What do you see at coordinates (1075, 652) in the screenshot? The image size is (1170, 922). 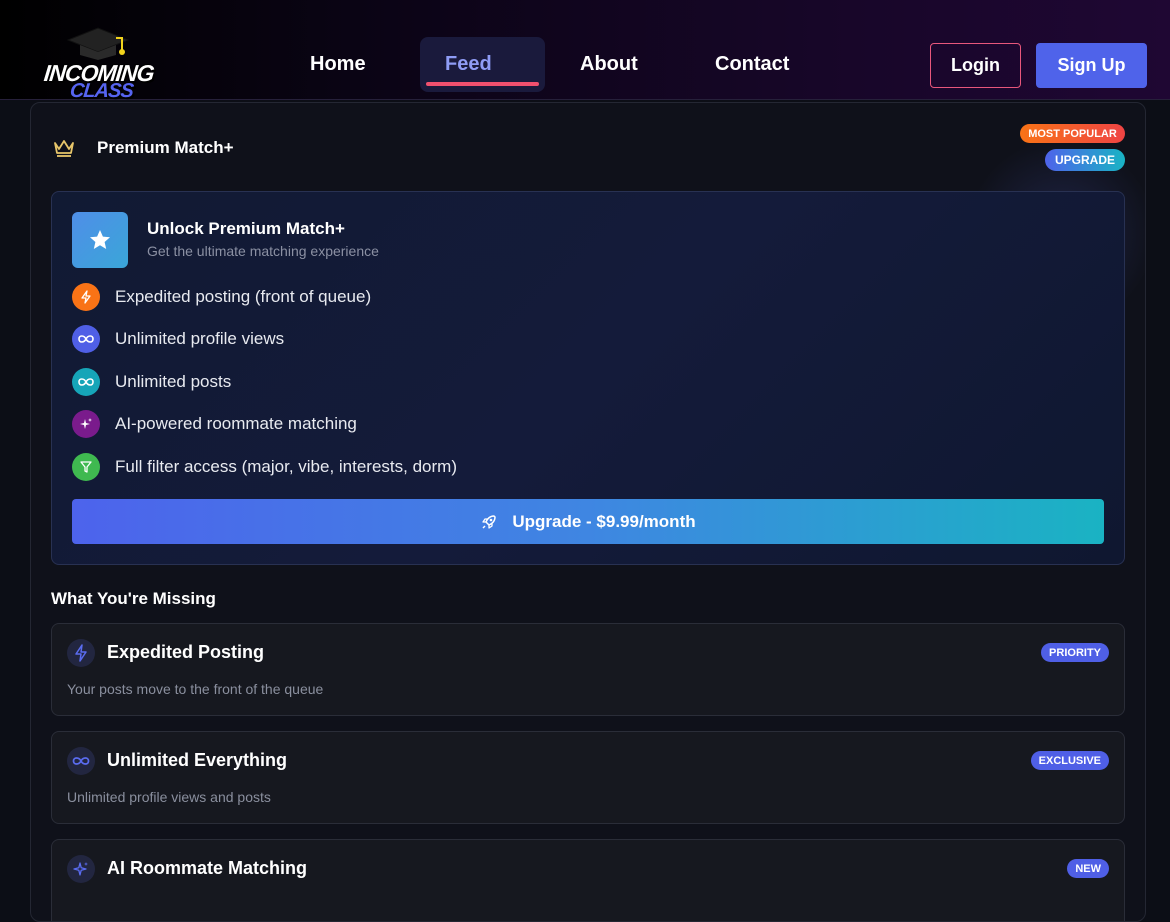 I see `priority-badge: PRIORITY` at bounding box center [1075, 652].